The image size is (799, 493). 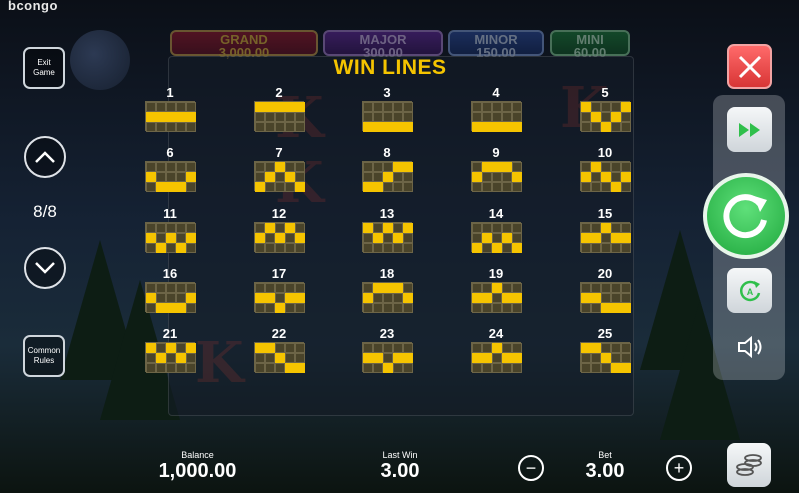 I want to click on win-line-number: 24, so click(x=496, y=333).